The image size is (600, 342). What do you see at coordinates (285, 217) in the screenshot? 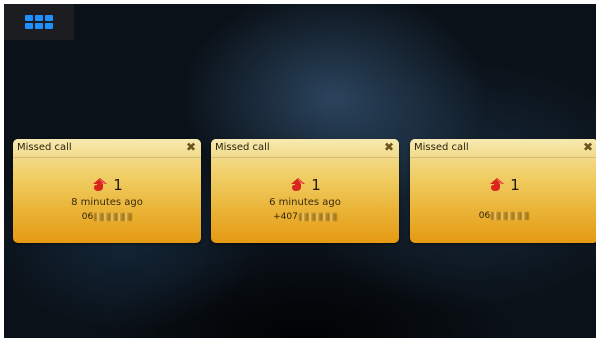
I see `caller-number-prefix: +407` at bounding box center [285, 217].